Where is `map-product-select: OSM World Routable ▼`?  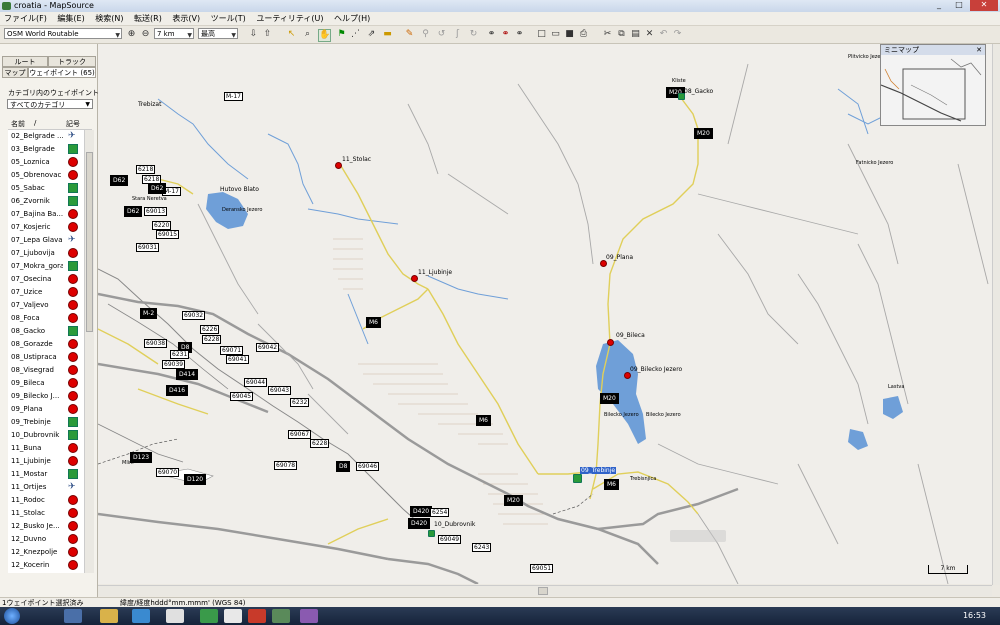 map-product-select: OSM World Routable ▼ is located at coordinates (63, 33).